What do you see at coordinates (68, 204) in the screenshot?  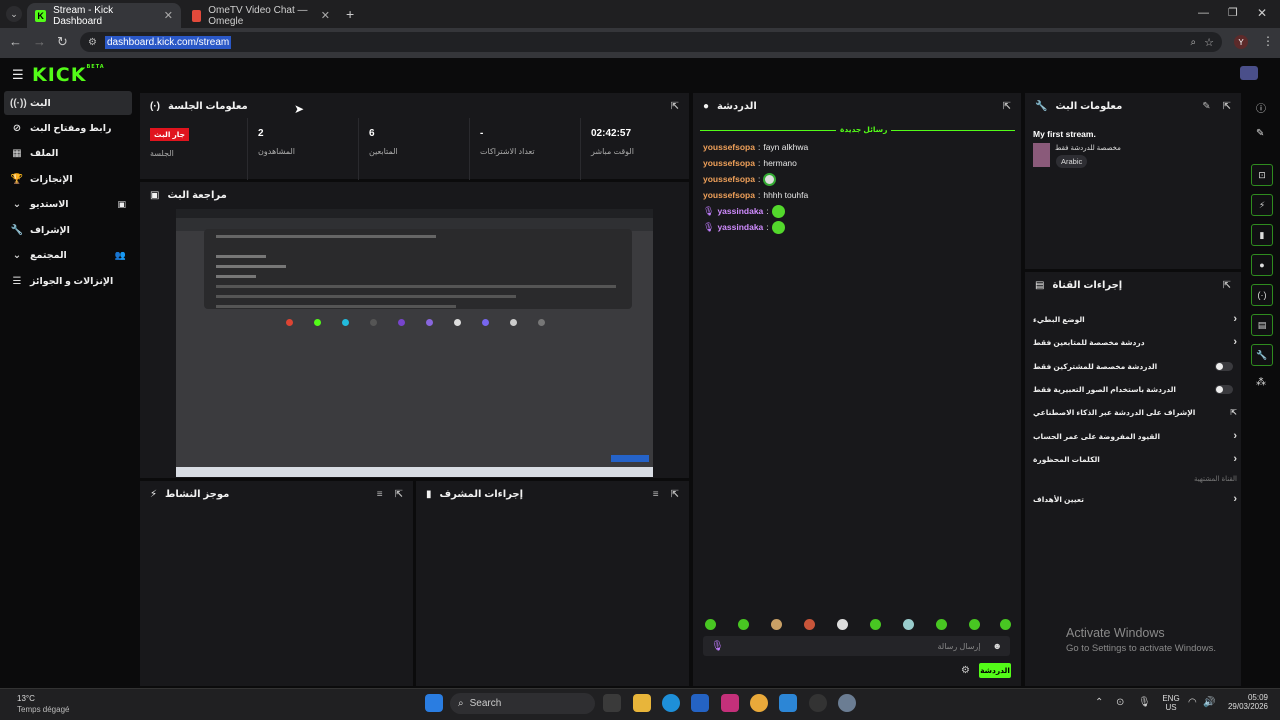 I see `sidebar-item-studio: ⌄ الاستديو ▣` at bounding box center [68, 204].